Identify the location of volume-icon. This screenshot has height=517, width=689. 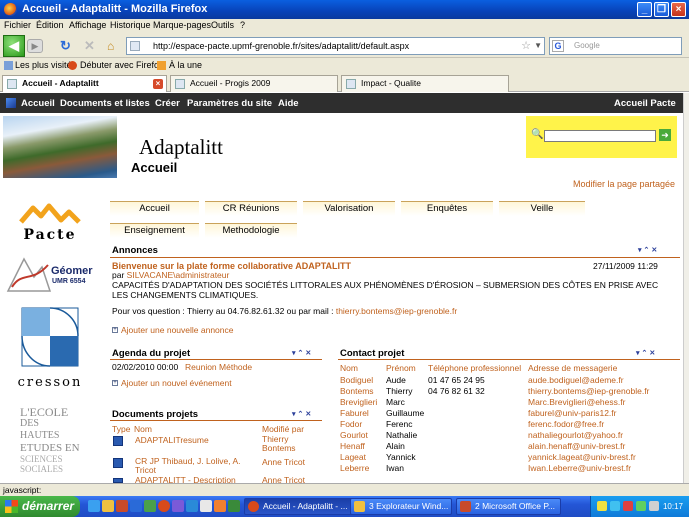
(654, 506).